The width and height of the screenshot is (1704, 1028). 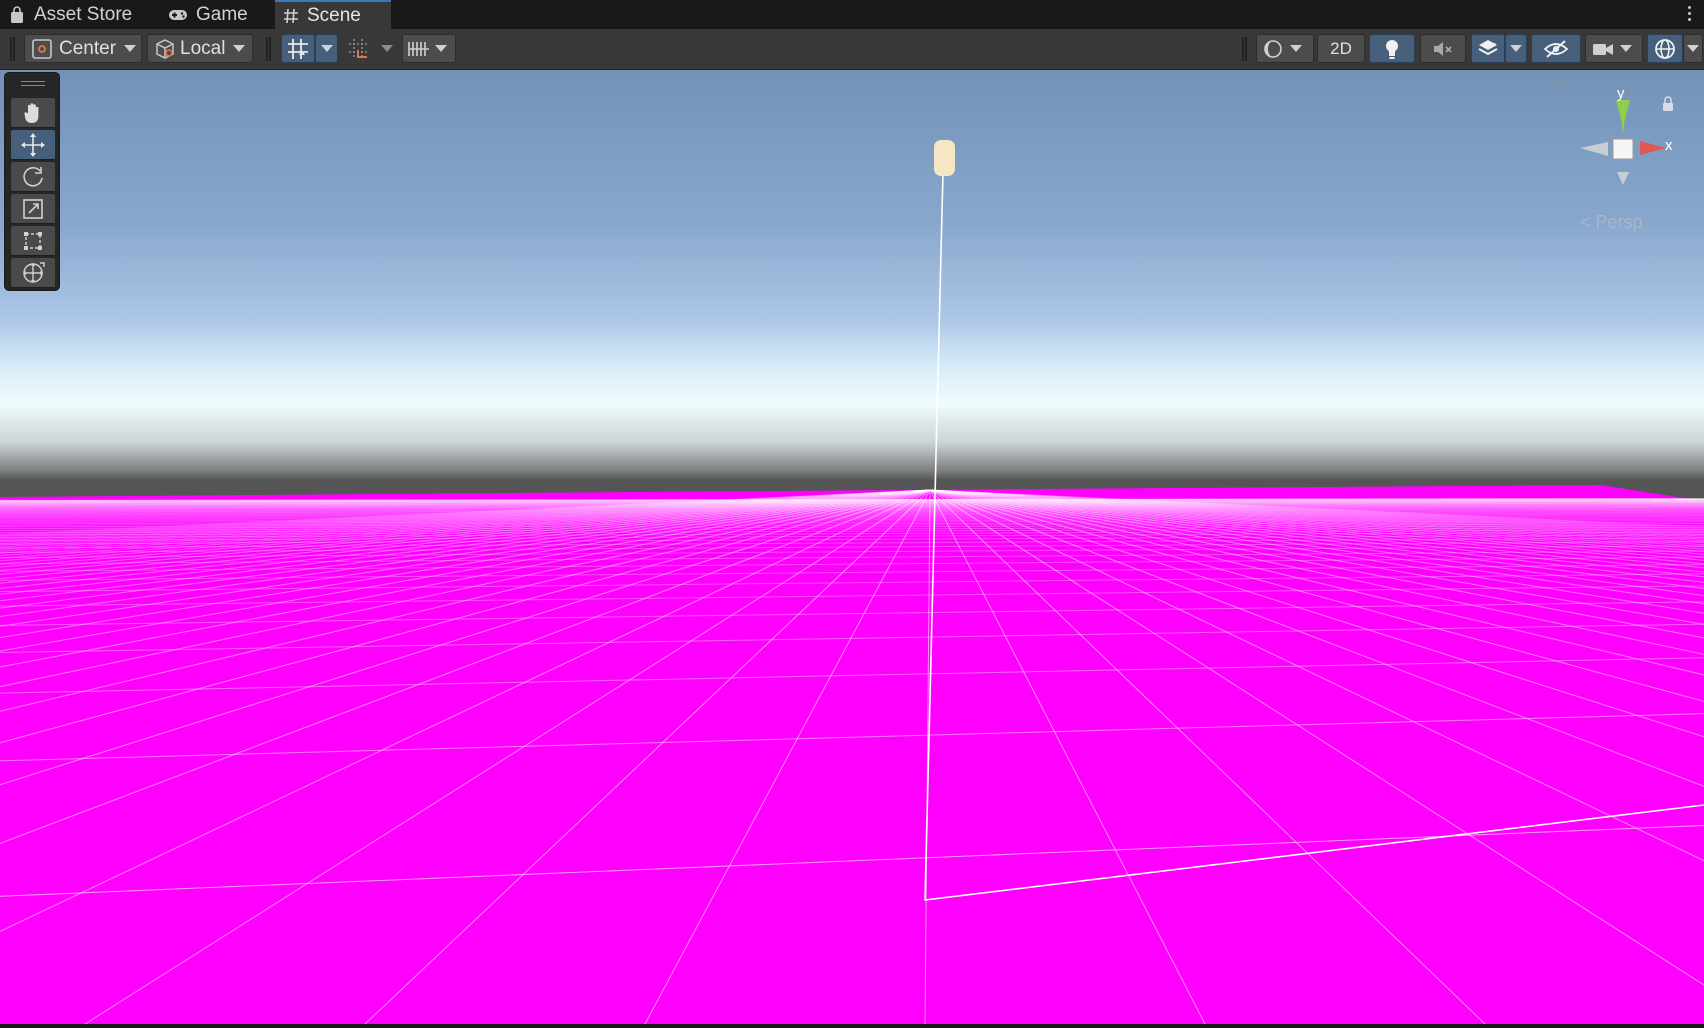 What do you see at coordinates (42, 48) in the screenshot?
I see `pivot-center-icon` at bounding box center [42, 48].